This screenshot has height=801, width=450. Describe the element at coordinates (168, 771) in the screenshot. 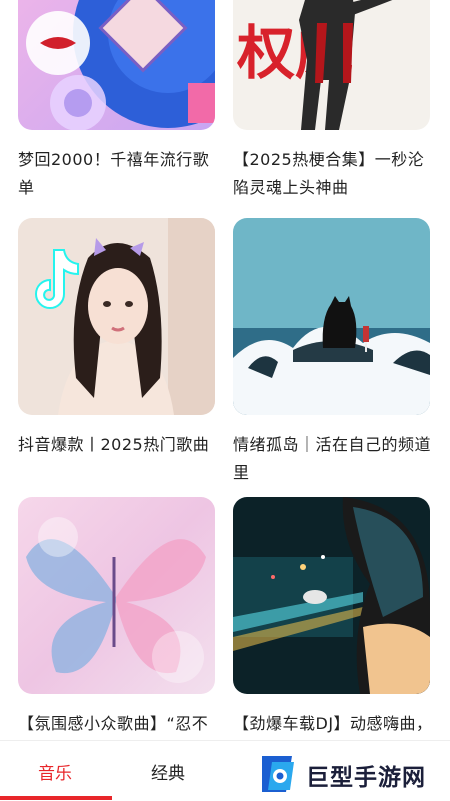

I see `tab-classic: 经典` at that location.